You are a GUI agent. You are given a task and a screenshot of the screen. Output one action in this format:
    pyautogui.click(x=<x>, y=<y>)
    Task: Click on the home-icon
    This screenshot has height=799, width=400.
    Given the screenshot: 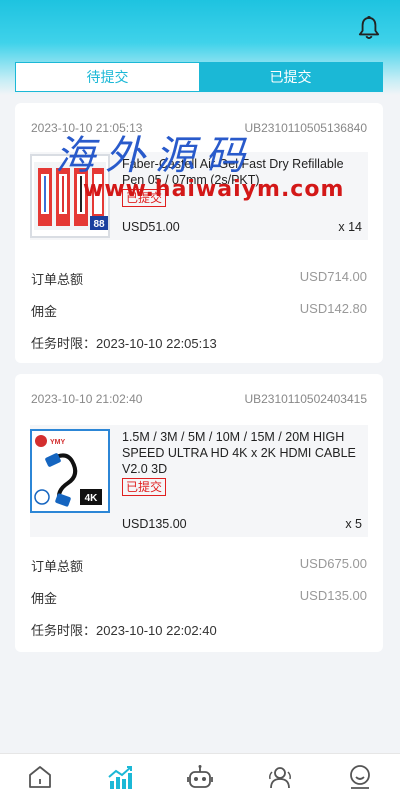 What is the action you would take?
    pyautogui.click(x=40, y=776)
    